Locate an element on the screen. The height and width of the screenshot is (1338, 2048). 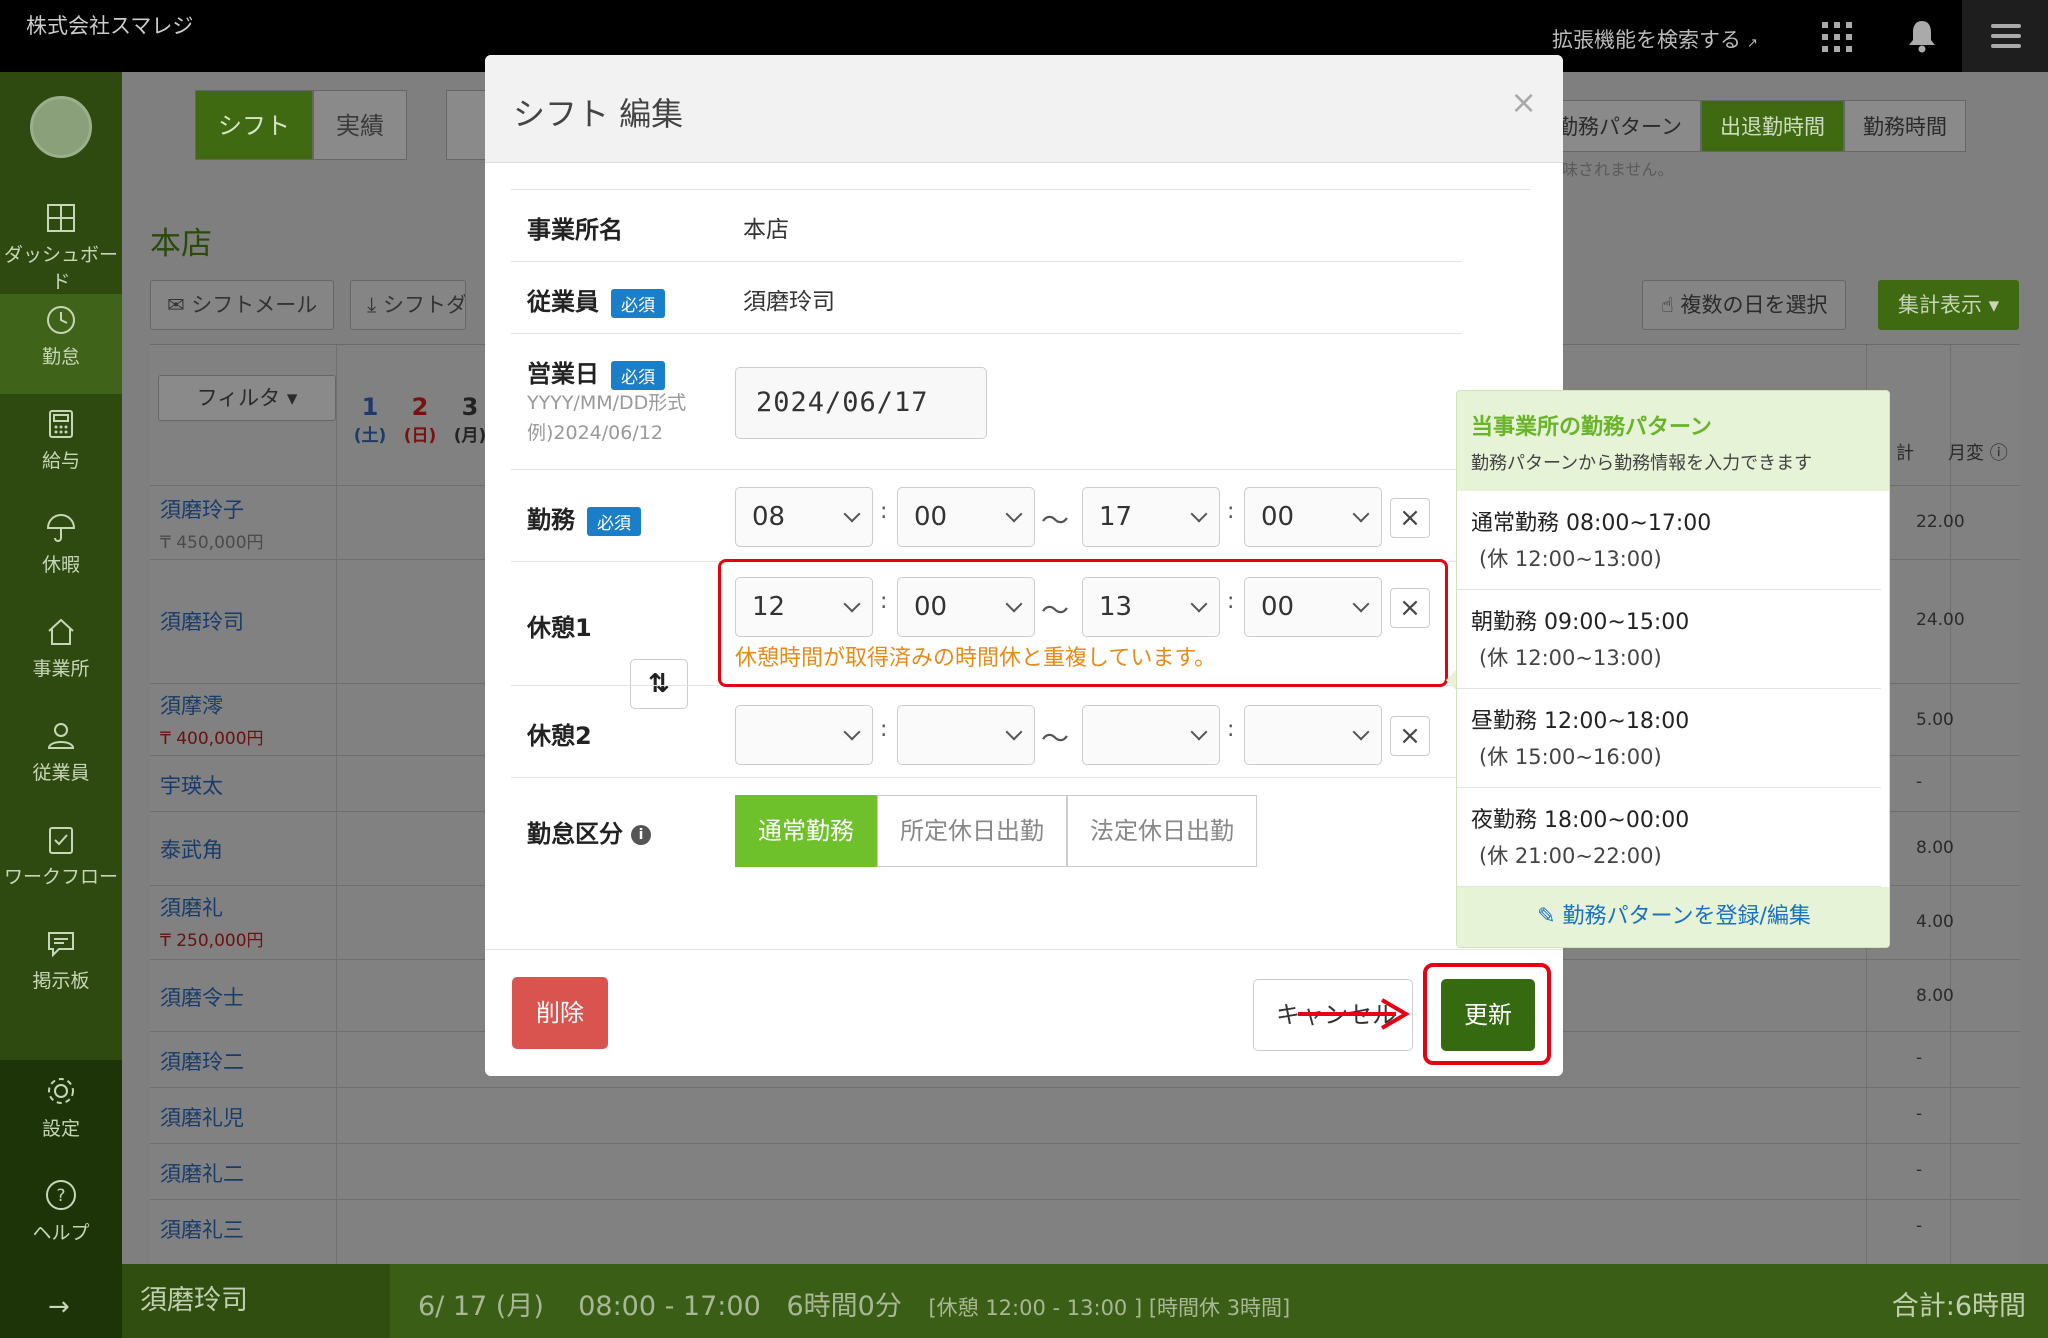
sidebar-item-employees: 従業員 is located at coordinates (61, 760).